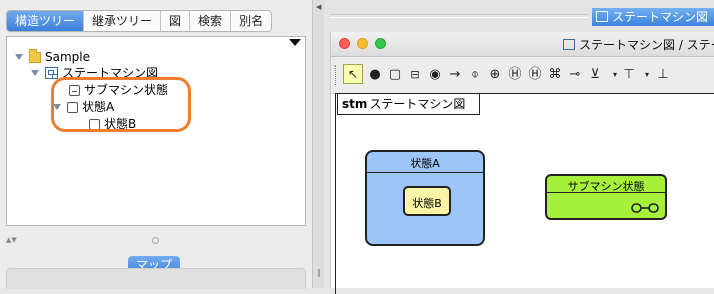  I want to click on window-titlebar: ステートマシン図 / ステー, so click(522, 44).